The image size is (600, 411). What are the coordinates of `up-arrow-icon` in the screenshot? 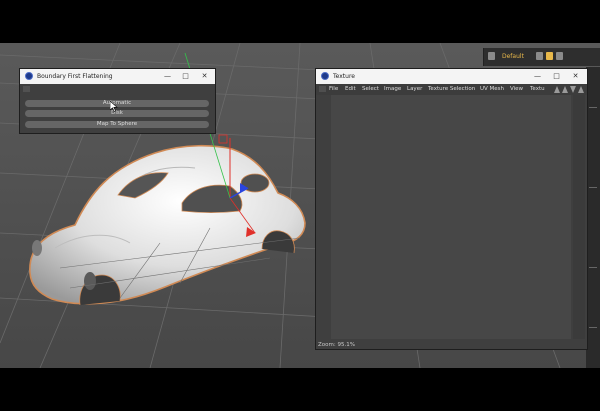 It's located at (557, 89).